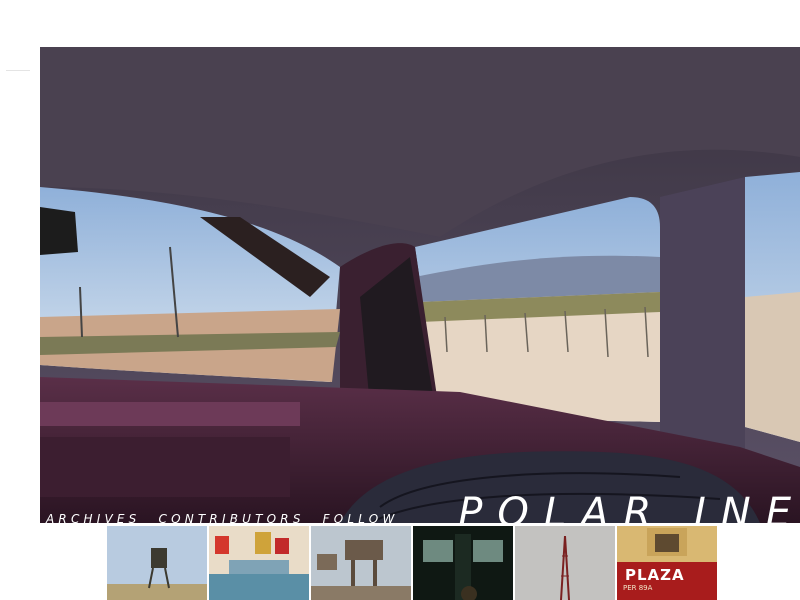 This screenshot has width=800, height=600. What do you see at coordinates (412, 563) in the screenshot?
I see `thumbnail-strip: PLAZA PER 89A` at bounding box center [412, 563].